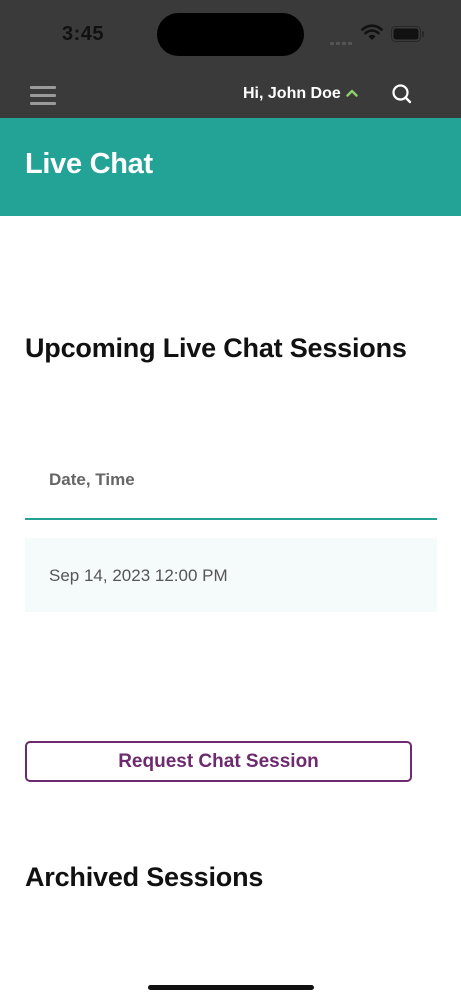  I want to click on dynamic-island, so click(230, 34).